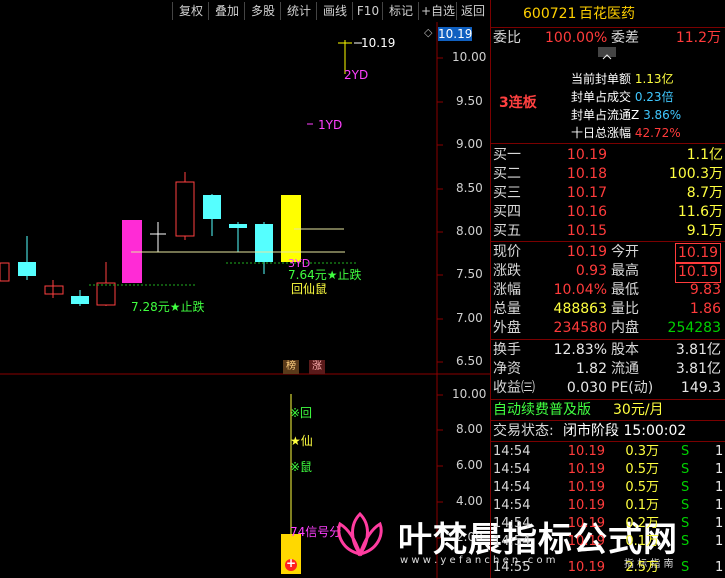 This screenshot has width=725, height=578. I want to click on seal-vs-float-label: 封单占流通Z, so click(605, 115).